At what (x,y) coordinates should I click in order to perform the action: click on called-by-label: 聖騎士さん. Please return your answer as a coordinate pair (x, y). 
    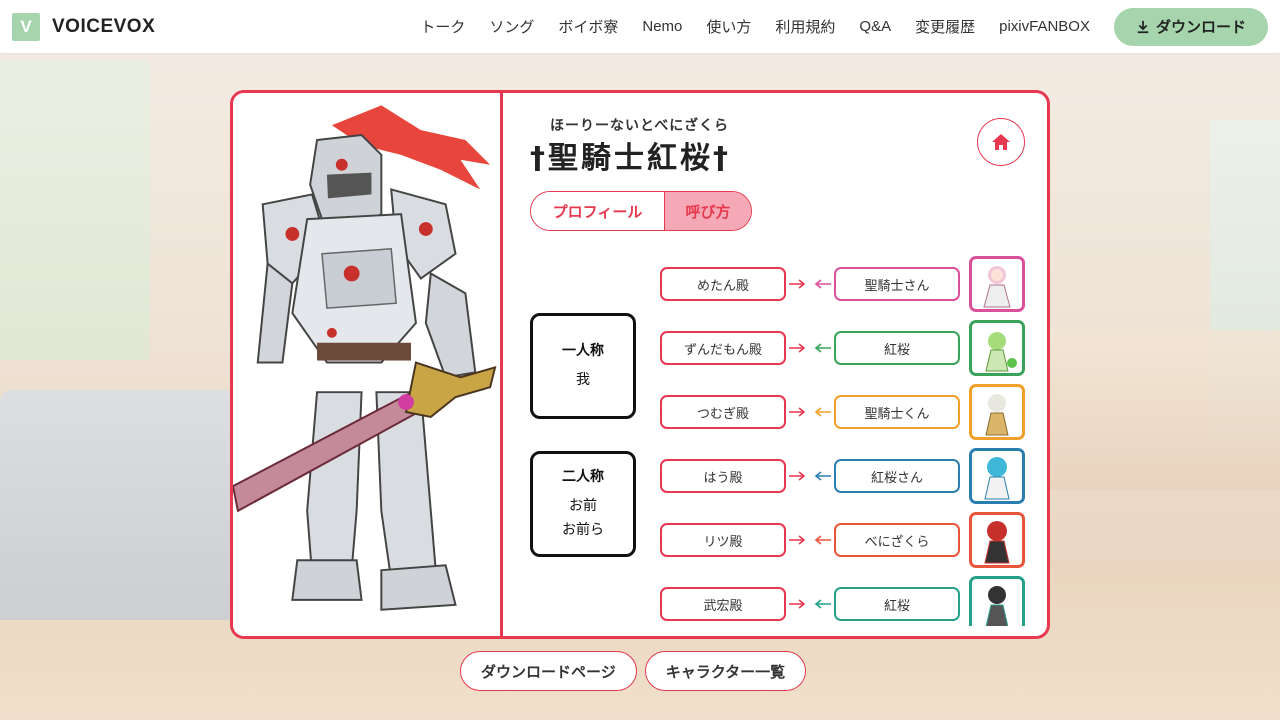
    Looking at the image, I should click on (897, 284).